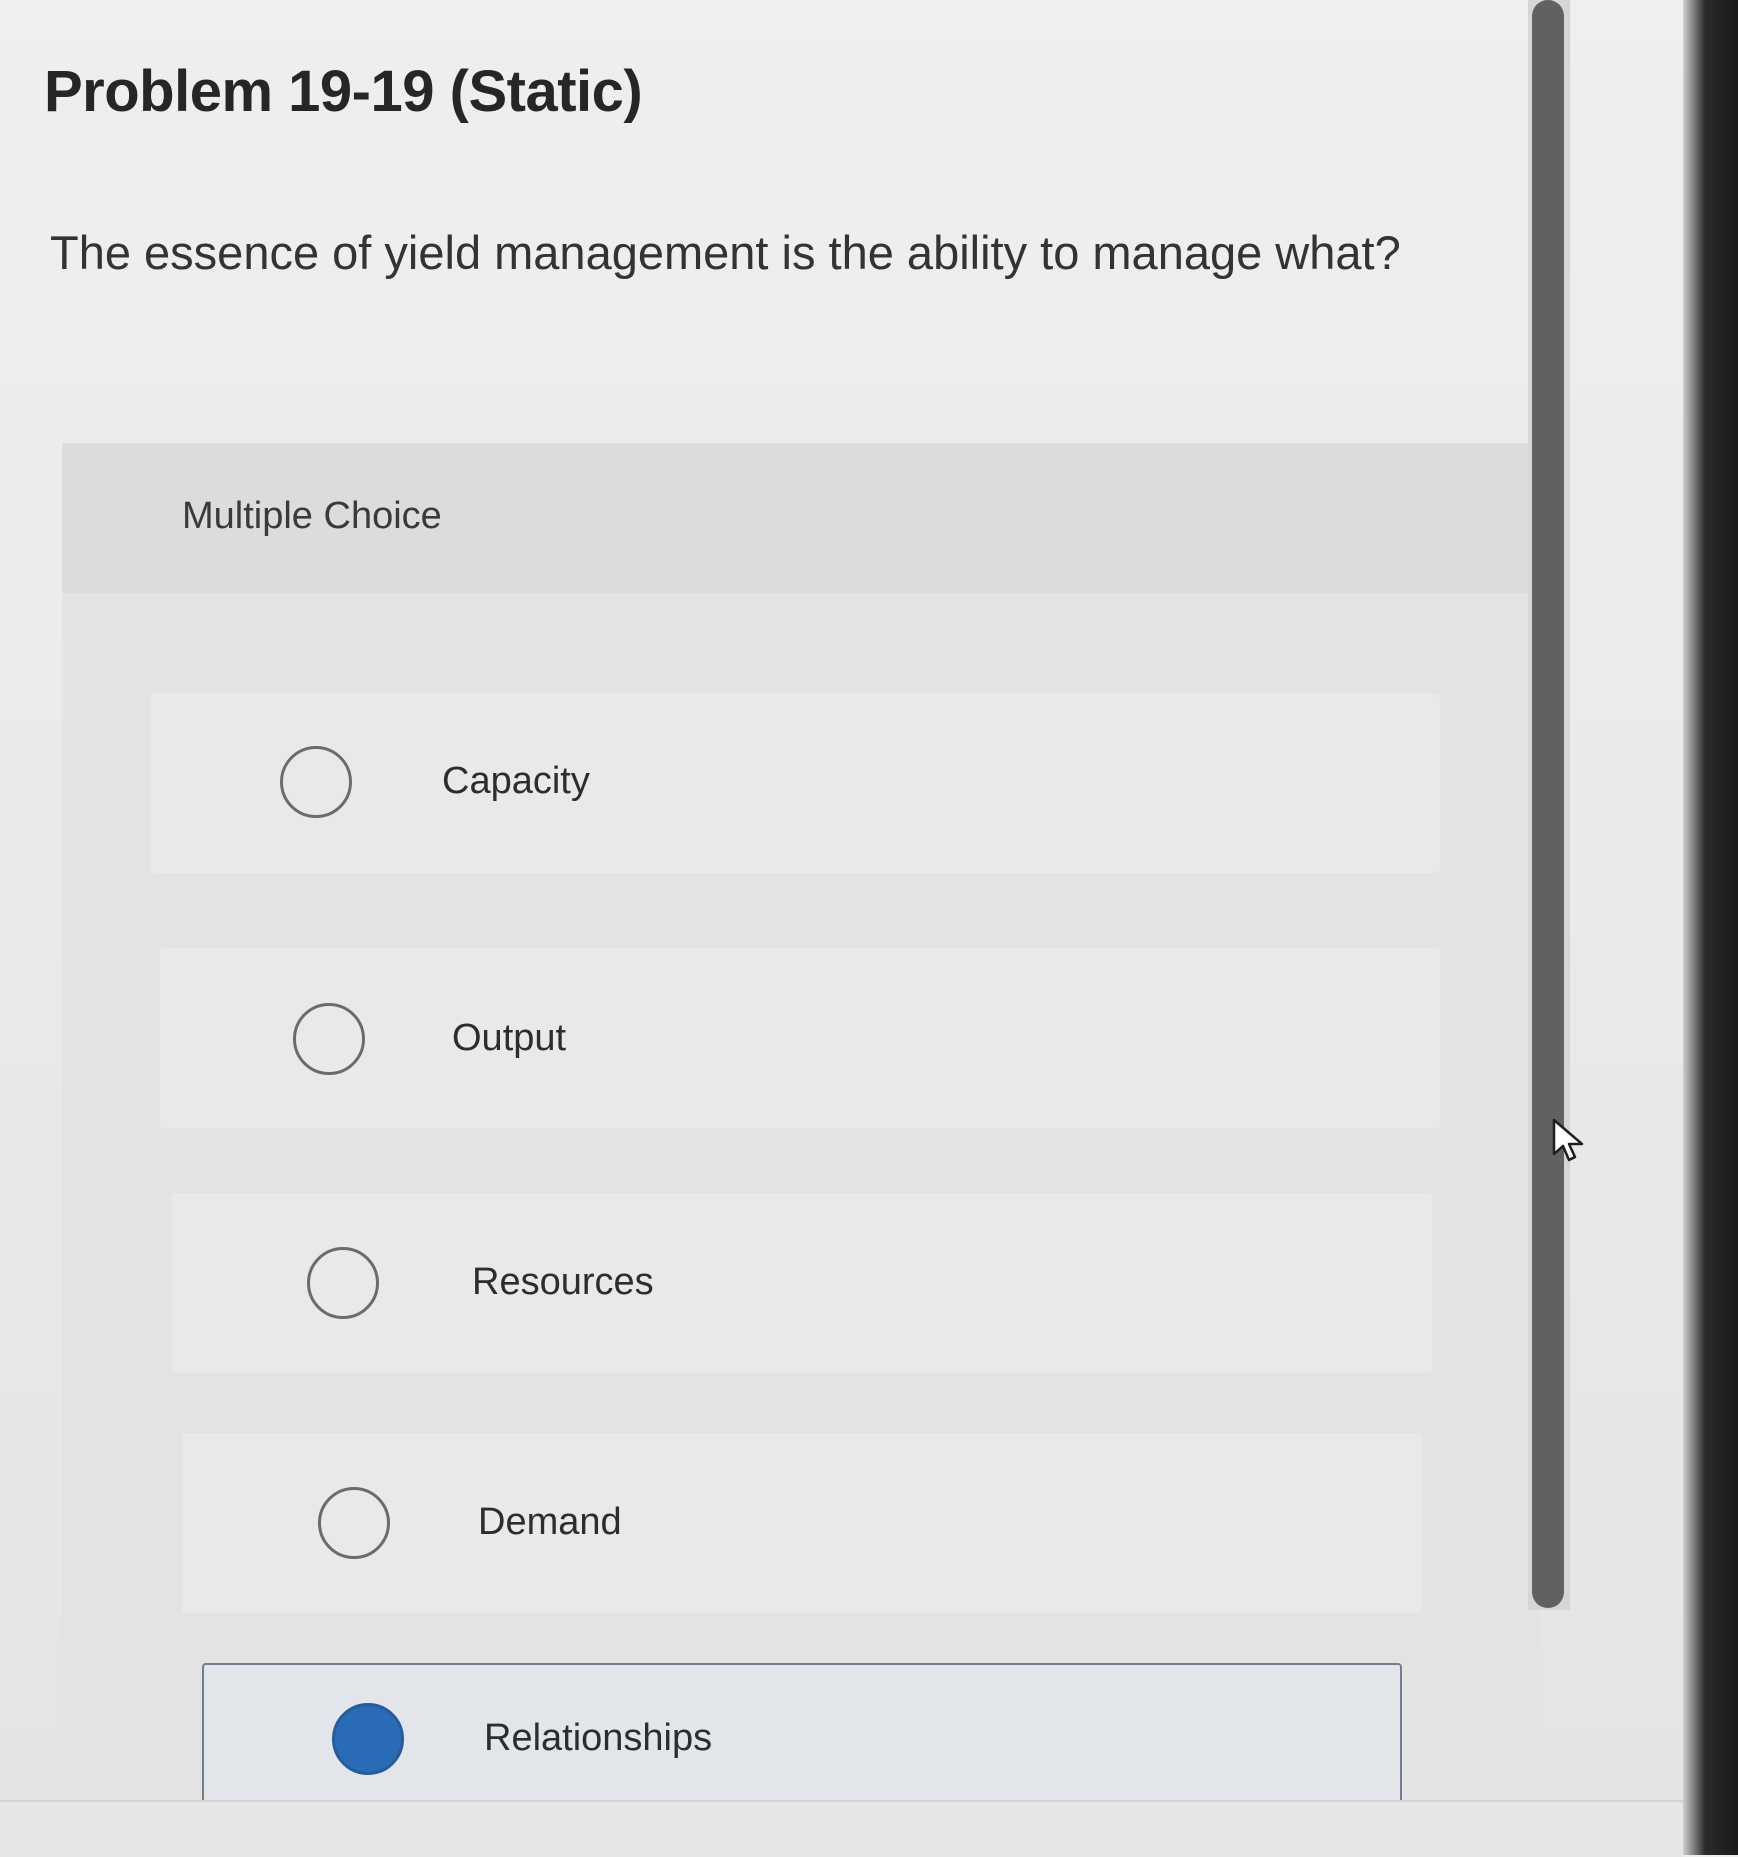 This screenshot has width=1738, height=1857. Describe the element at coordinates (598, 1738) in the screenshot. I see `option-label-relationships: Relationships` at that location.